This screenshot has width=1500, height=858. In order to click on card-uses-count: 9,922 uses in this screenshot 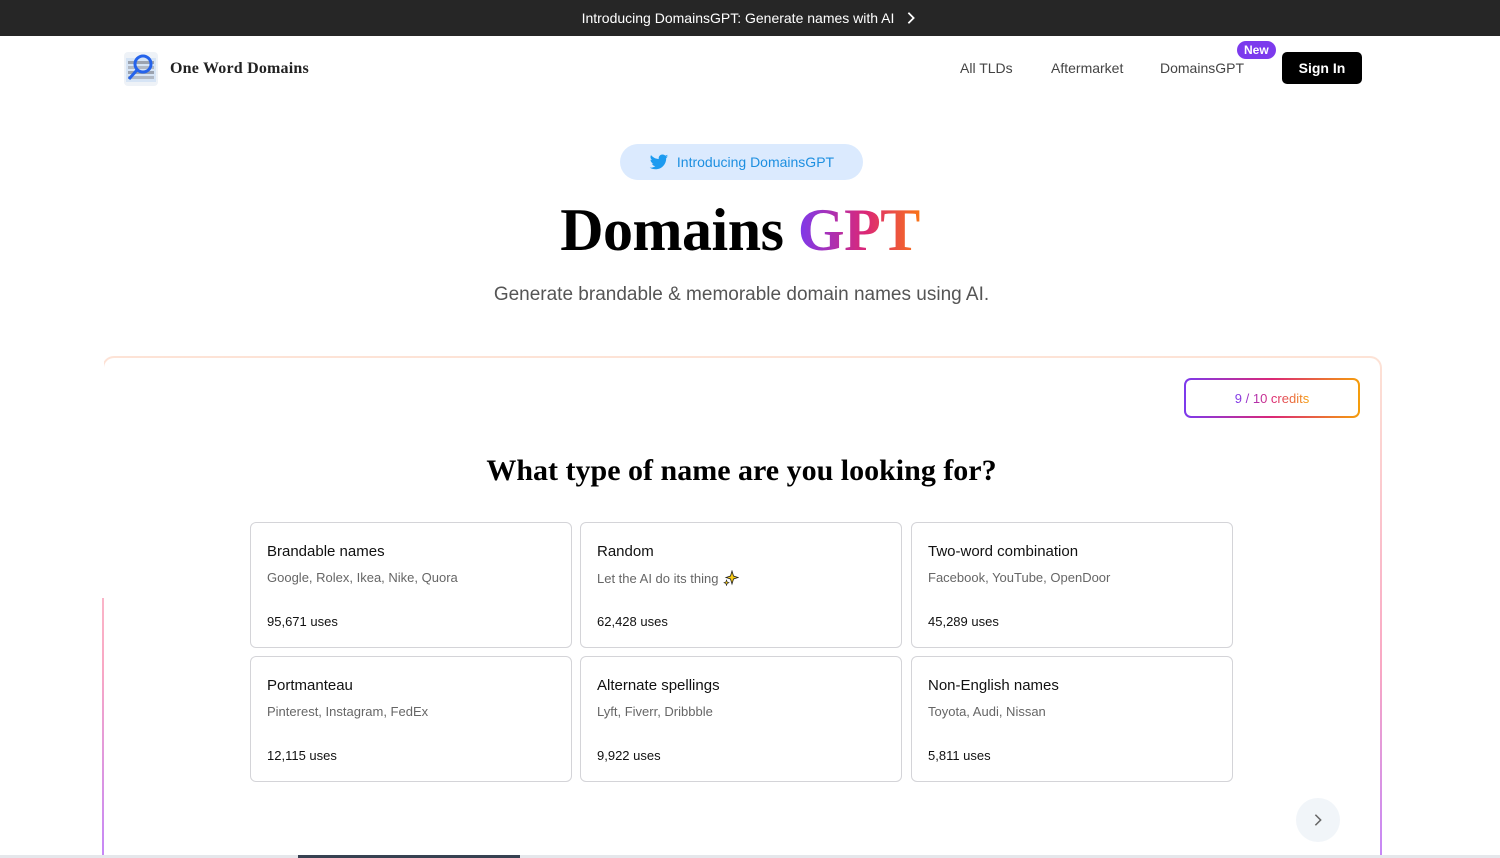, I will do `click(629, 755)`.